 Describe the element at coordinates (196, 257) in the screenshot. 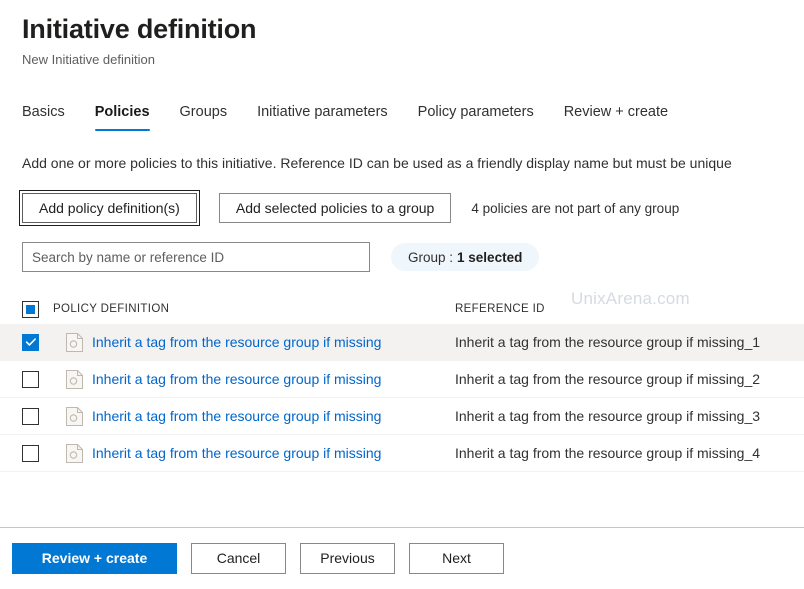

I see `search-input` at that location.